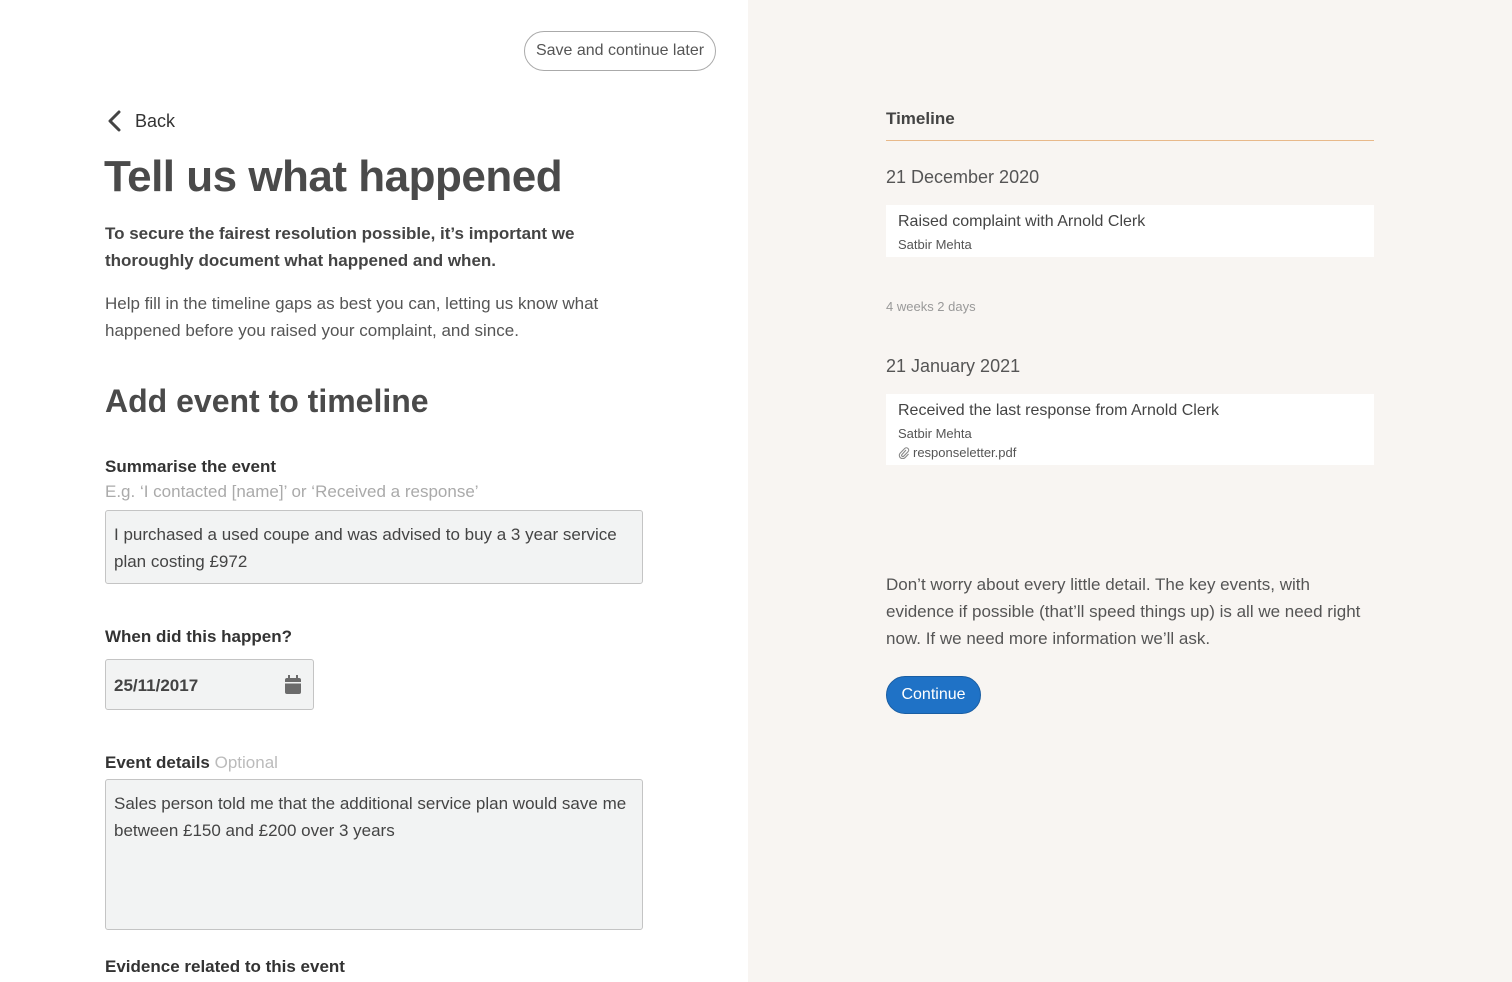  I want to click on summary-label: Summarise the event, so click(191, 466).